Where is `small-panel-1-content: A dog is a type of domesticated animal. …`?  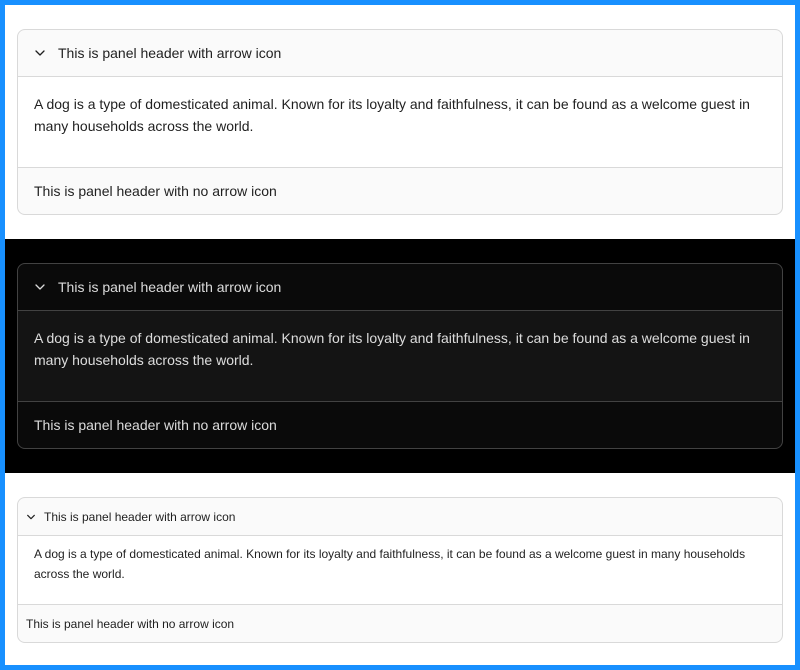 small-panel-1-content: A dog is a type of domesticated animal. … is located at coordinates (400, 569).